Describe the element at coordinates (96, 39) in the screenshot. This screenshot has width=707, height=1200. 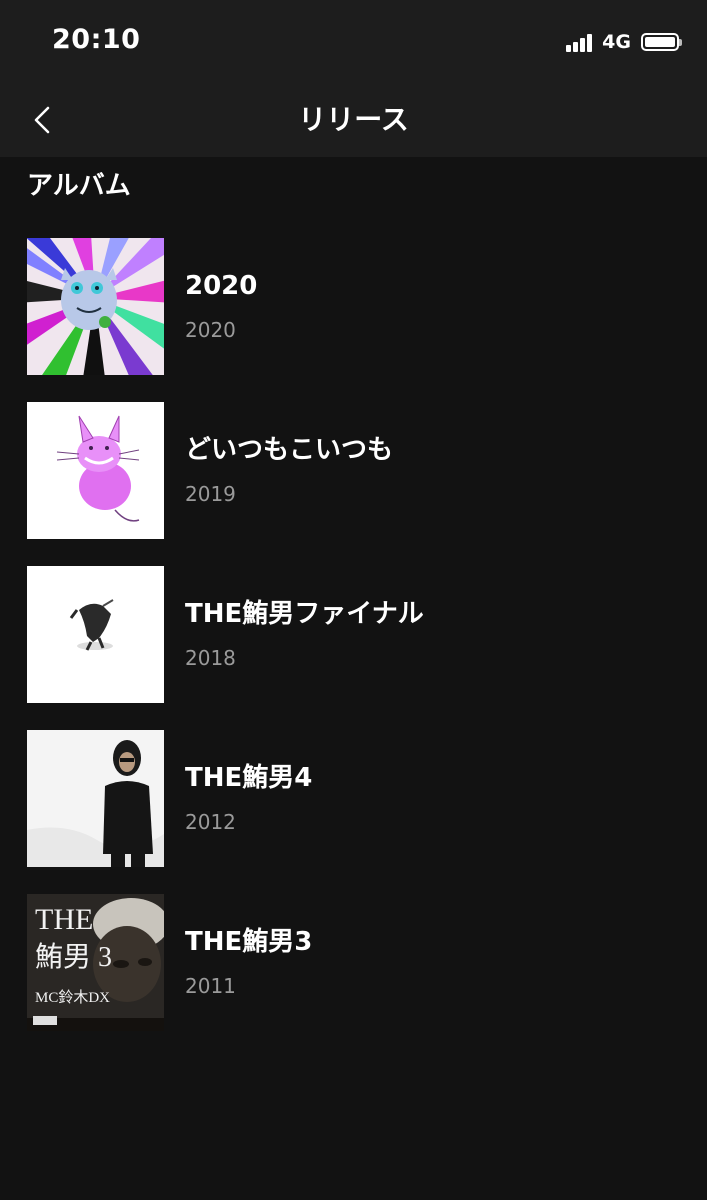
I see `status-time: 20:10` at that location.